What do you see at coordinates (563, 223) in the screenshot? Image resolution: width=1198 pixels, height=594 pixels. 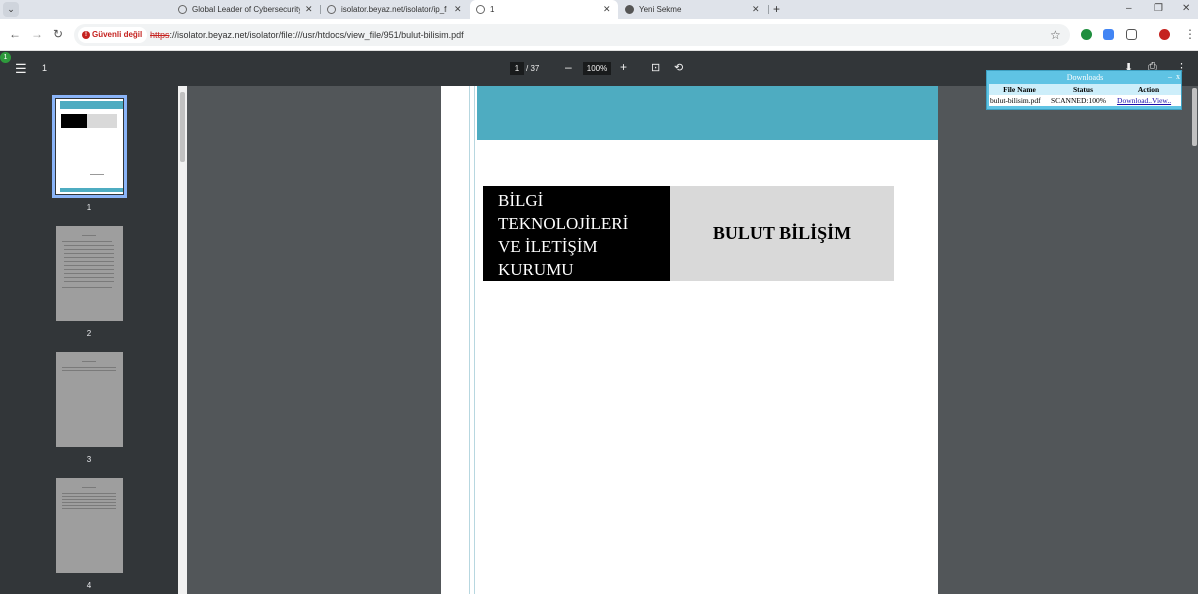 I see `institution-line: TEKNOLOJİLERİ` at bounding box center [563, 223].